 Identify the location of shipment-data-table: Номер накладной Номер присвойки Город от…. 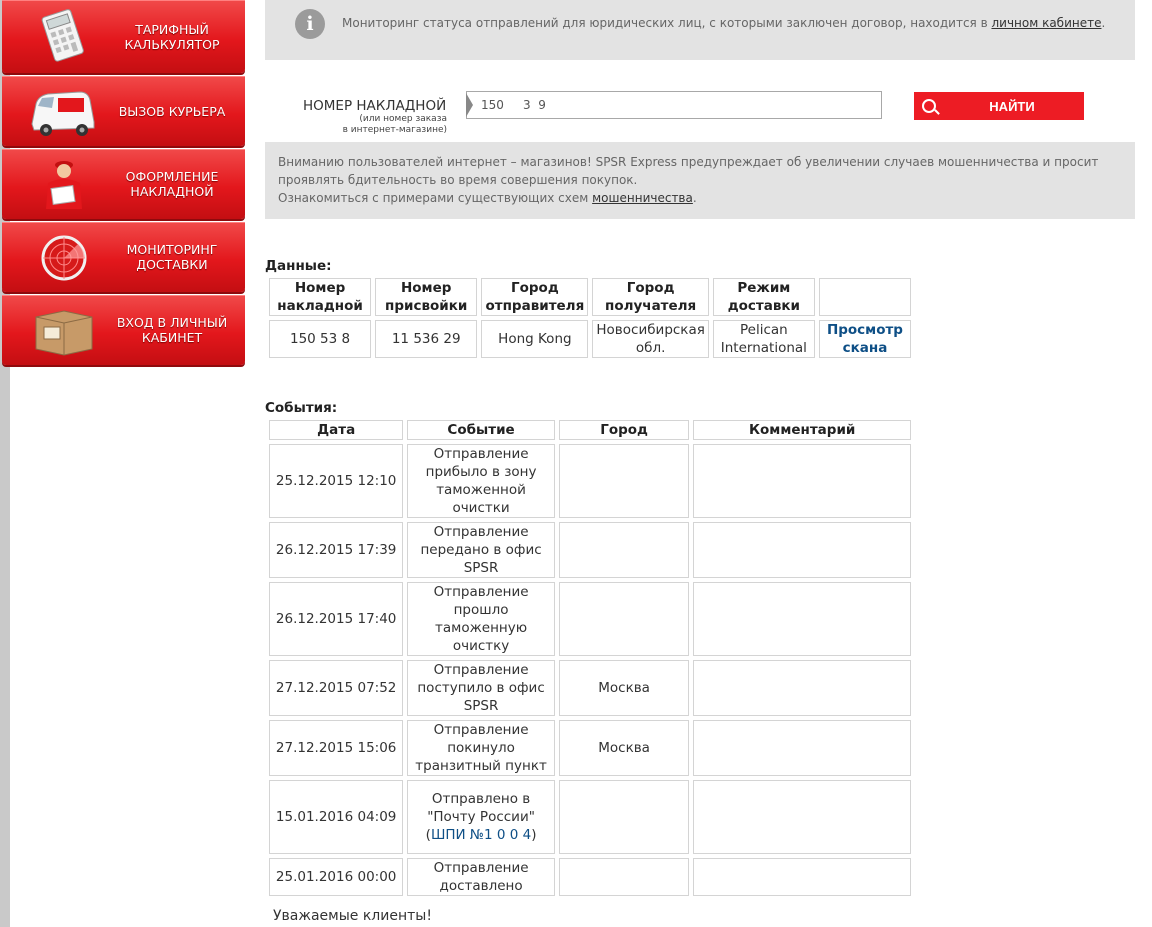
(590, 318).